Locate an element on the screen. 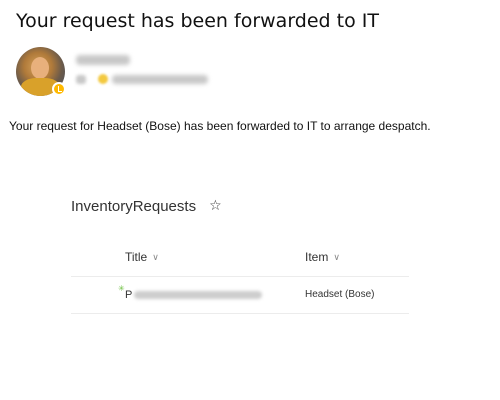 The image size is (500, 400). row-item-cell: Headset (Bose) is located at coordinates (340, 294).